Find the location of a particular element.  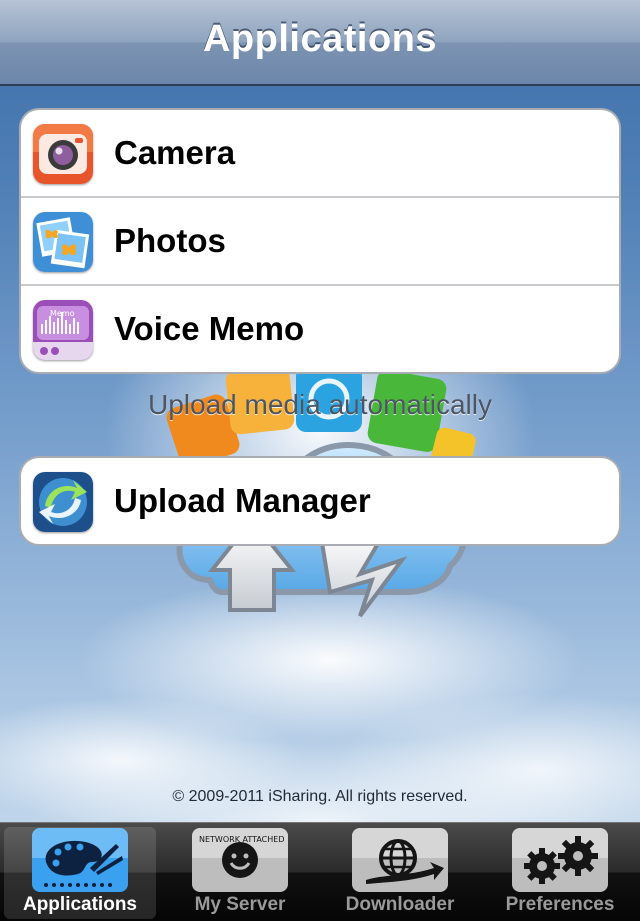

my-server-icon-text: NETWORK ATTACHED is located at coordinates (242, 839).